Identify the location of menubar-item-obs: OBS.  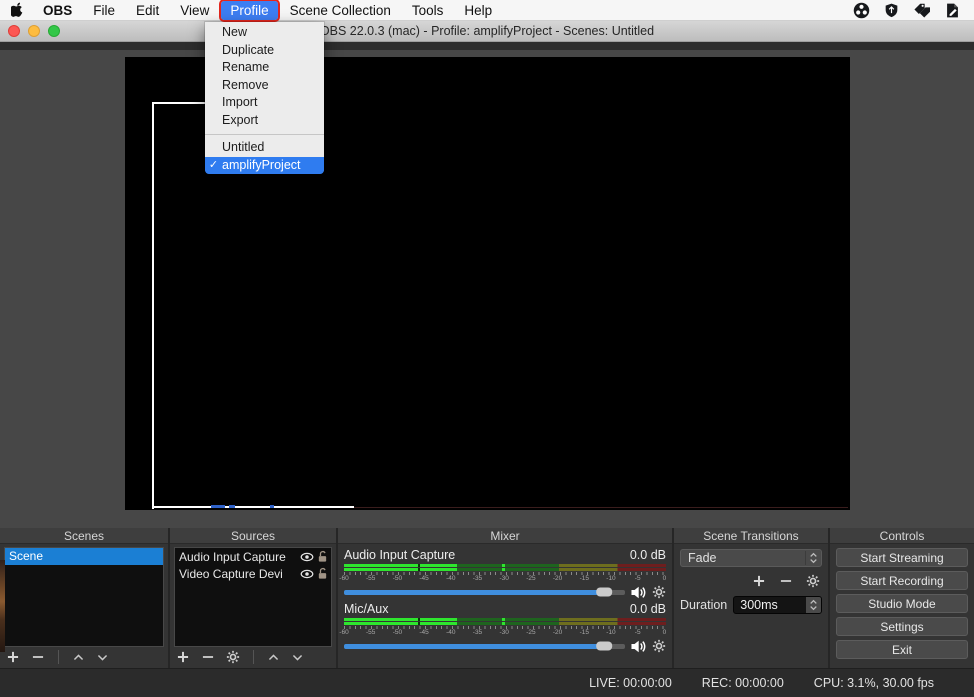
(57, 10).